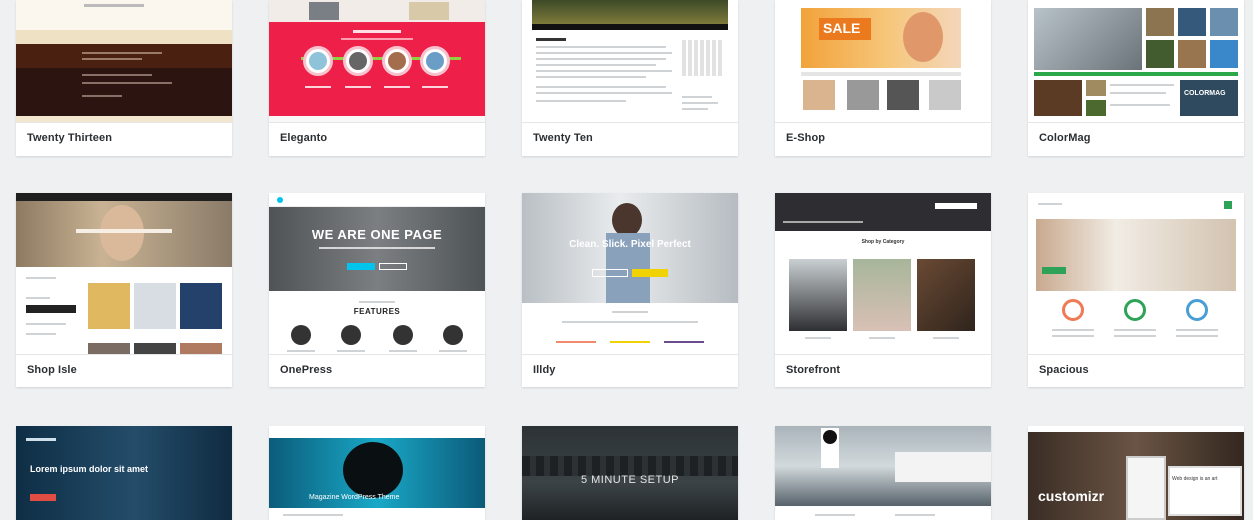 This screenshot has width=1253, height=520. I want to click on colormag-logo: COLORMAG, so click(1205, 93).